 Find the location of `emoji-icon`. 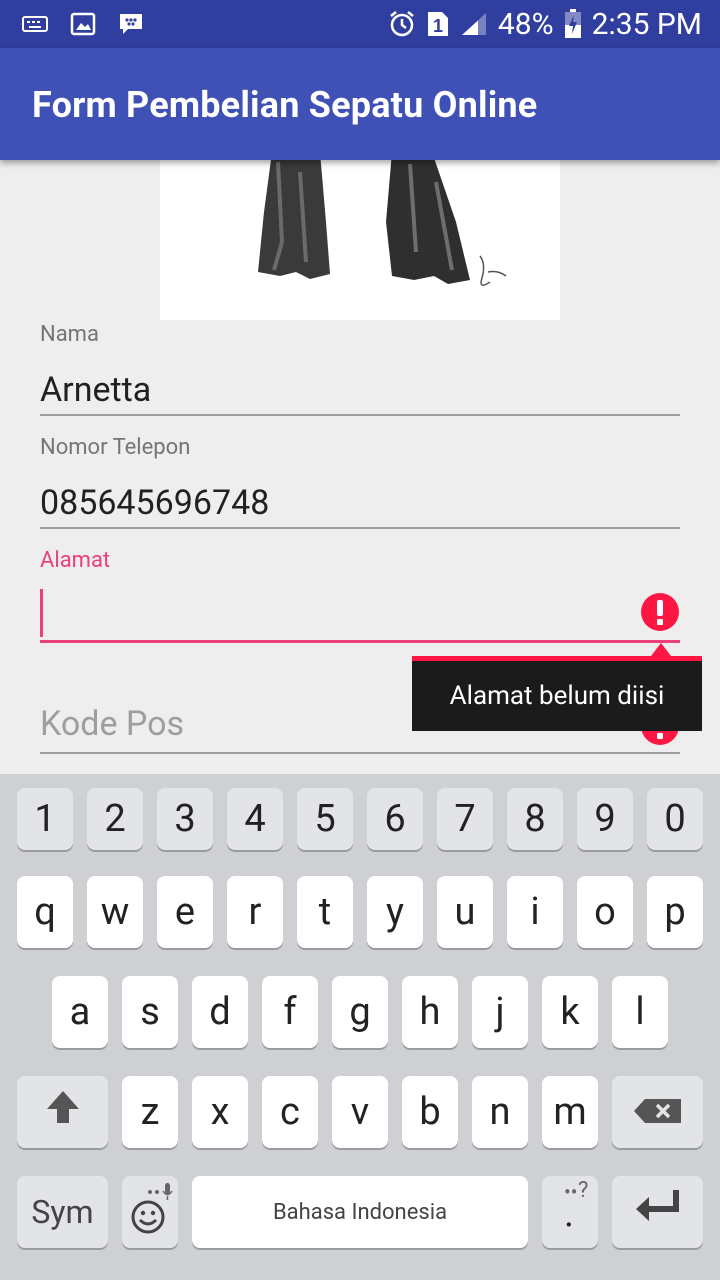

emoji-icon is located at coordinates (150, 1212).